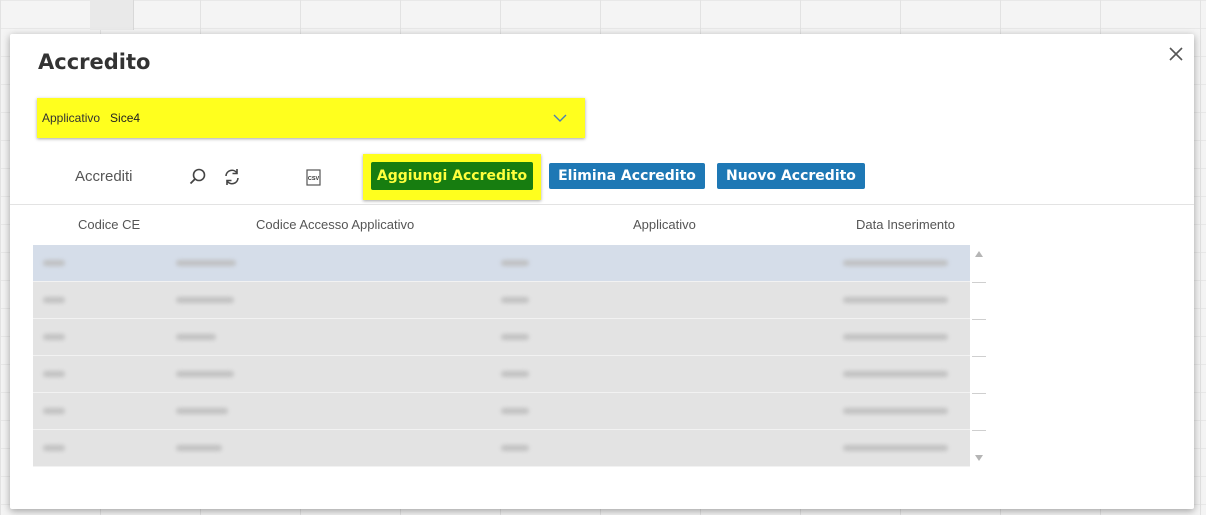 Image resolution: width=1206 pixels, height=515 pixels. What do you see at coordinates (125, 118) in the screenshot?
I see `applicativo-value: Sice4` at bounding box center [125, 118].